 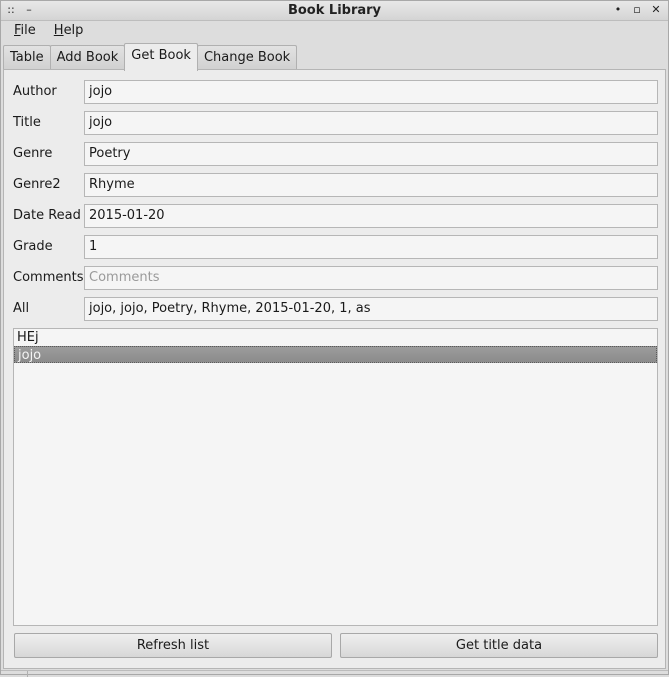 What do you see at coordinates (87, 58) in the screenshot?
I see `tab-add-book: Add Book` at bounding box center [87, 58].